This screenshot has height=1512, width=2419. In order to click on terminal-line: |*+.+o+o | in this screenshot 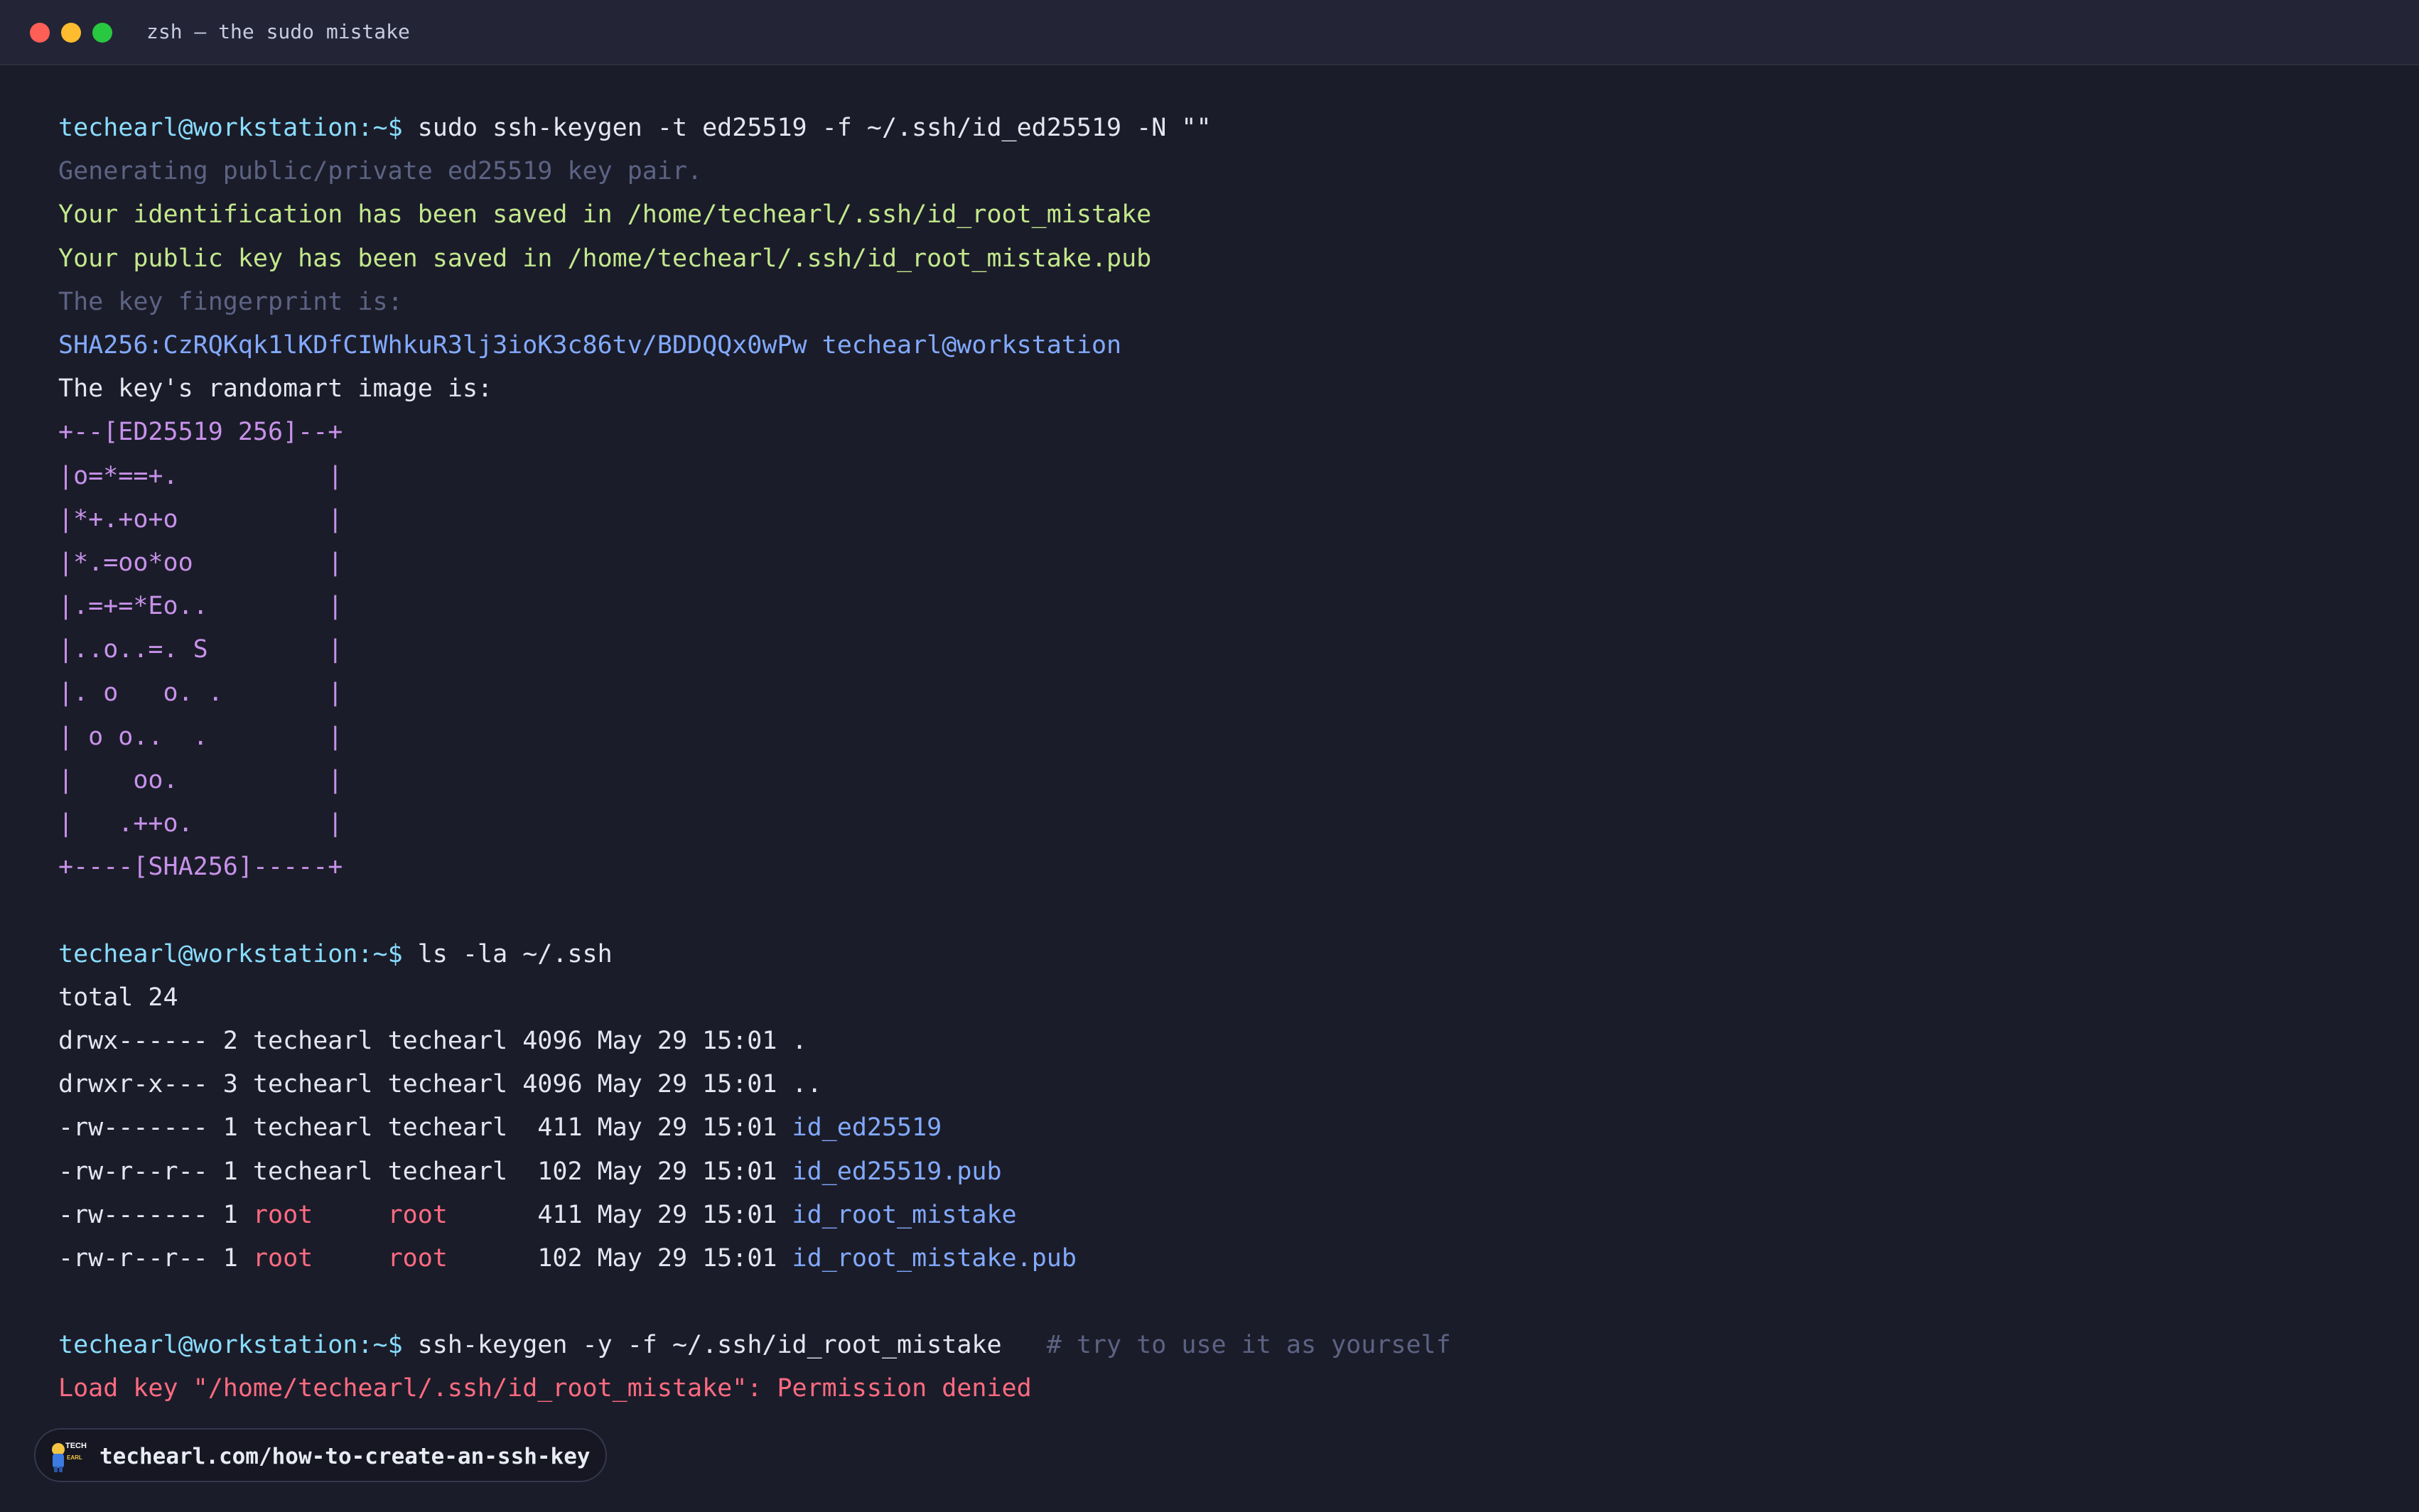, I will do `click(755, 519)`.